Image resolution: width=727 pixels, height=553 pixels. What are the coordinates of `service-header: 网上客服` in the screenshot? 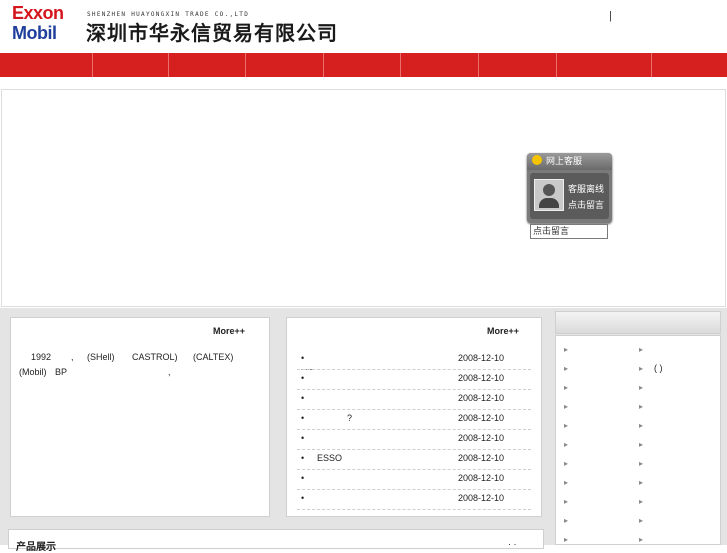 It's located at (569, 161).